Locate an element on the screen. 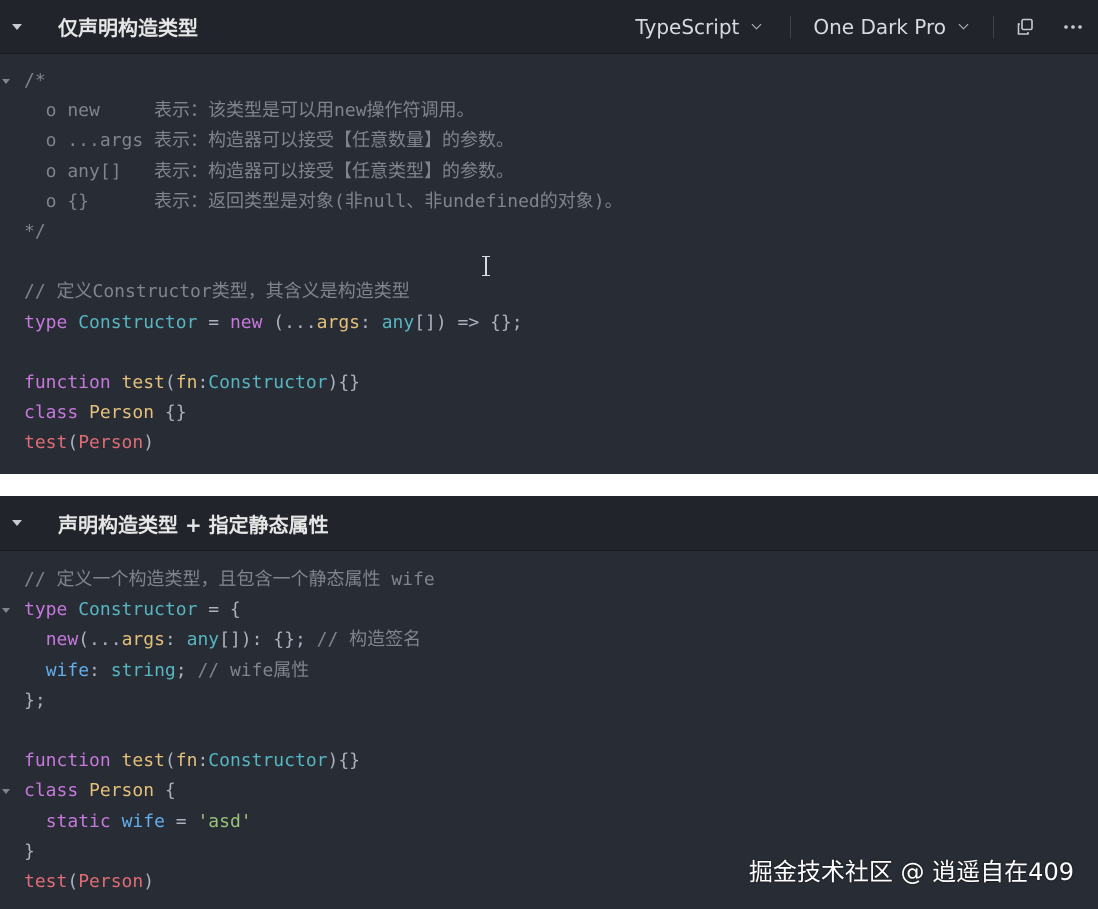 Image resolution: width=1098 pixels, height=909 pixels. ellipsis-icon is located at coordinates (1073, 26).